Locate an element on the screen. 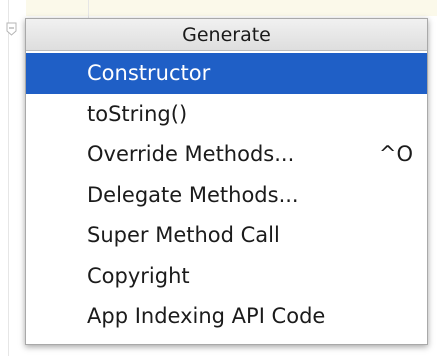 The image size is (437, 356). menu-item-tostring: toString() is located at coordinates (226, 114).